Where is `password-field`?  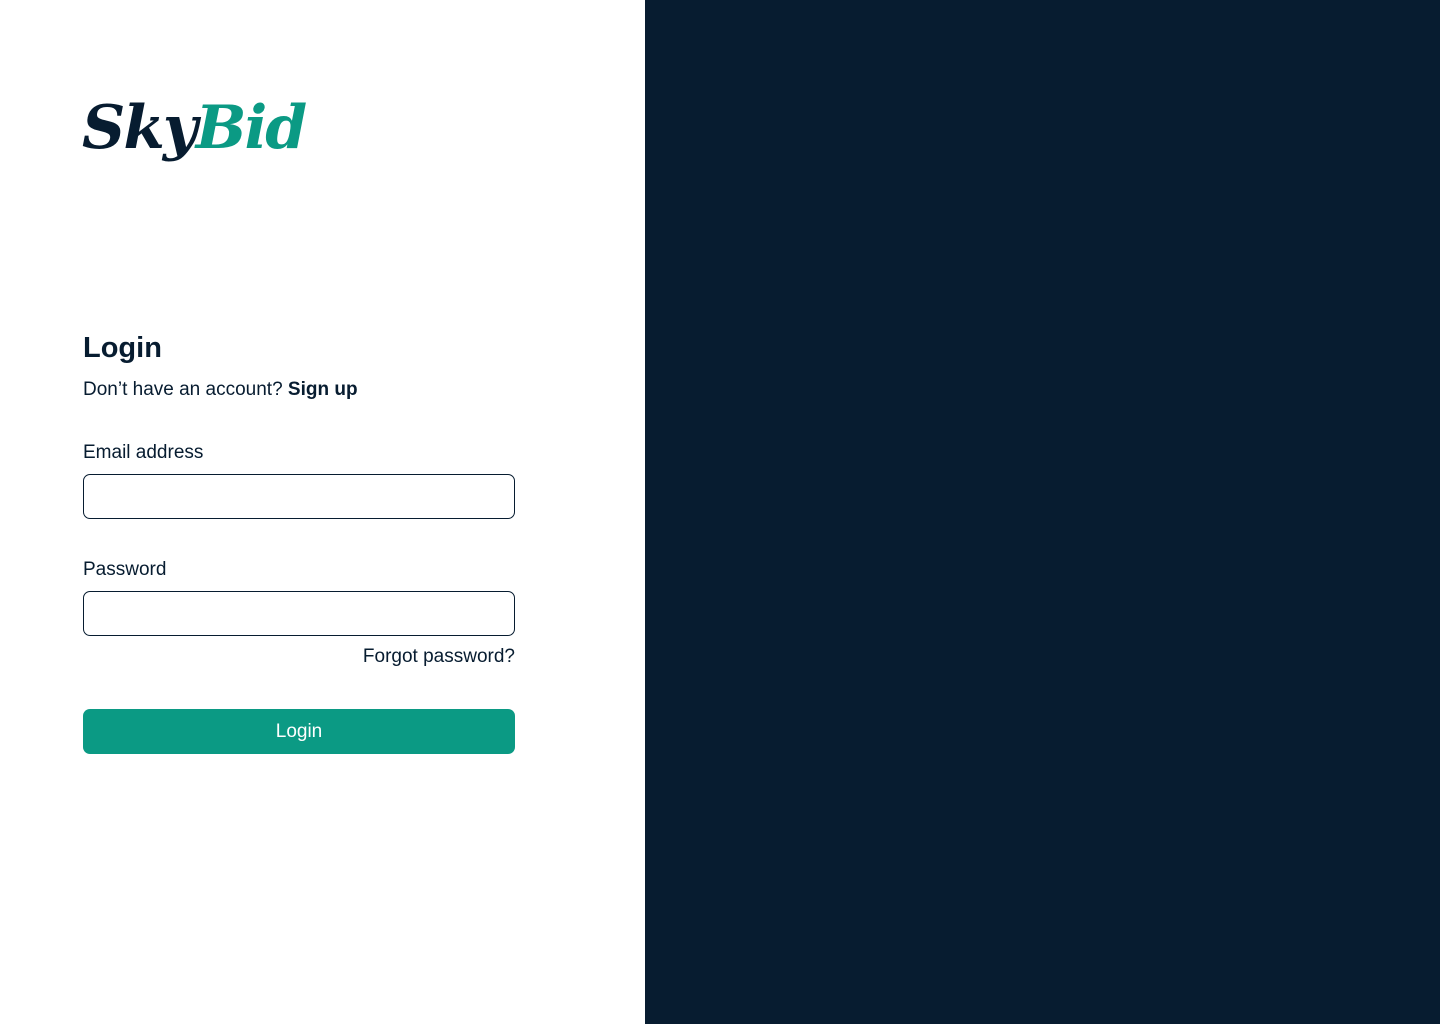
password-field is located at coordinates (299, 613).